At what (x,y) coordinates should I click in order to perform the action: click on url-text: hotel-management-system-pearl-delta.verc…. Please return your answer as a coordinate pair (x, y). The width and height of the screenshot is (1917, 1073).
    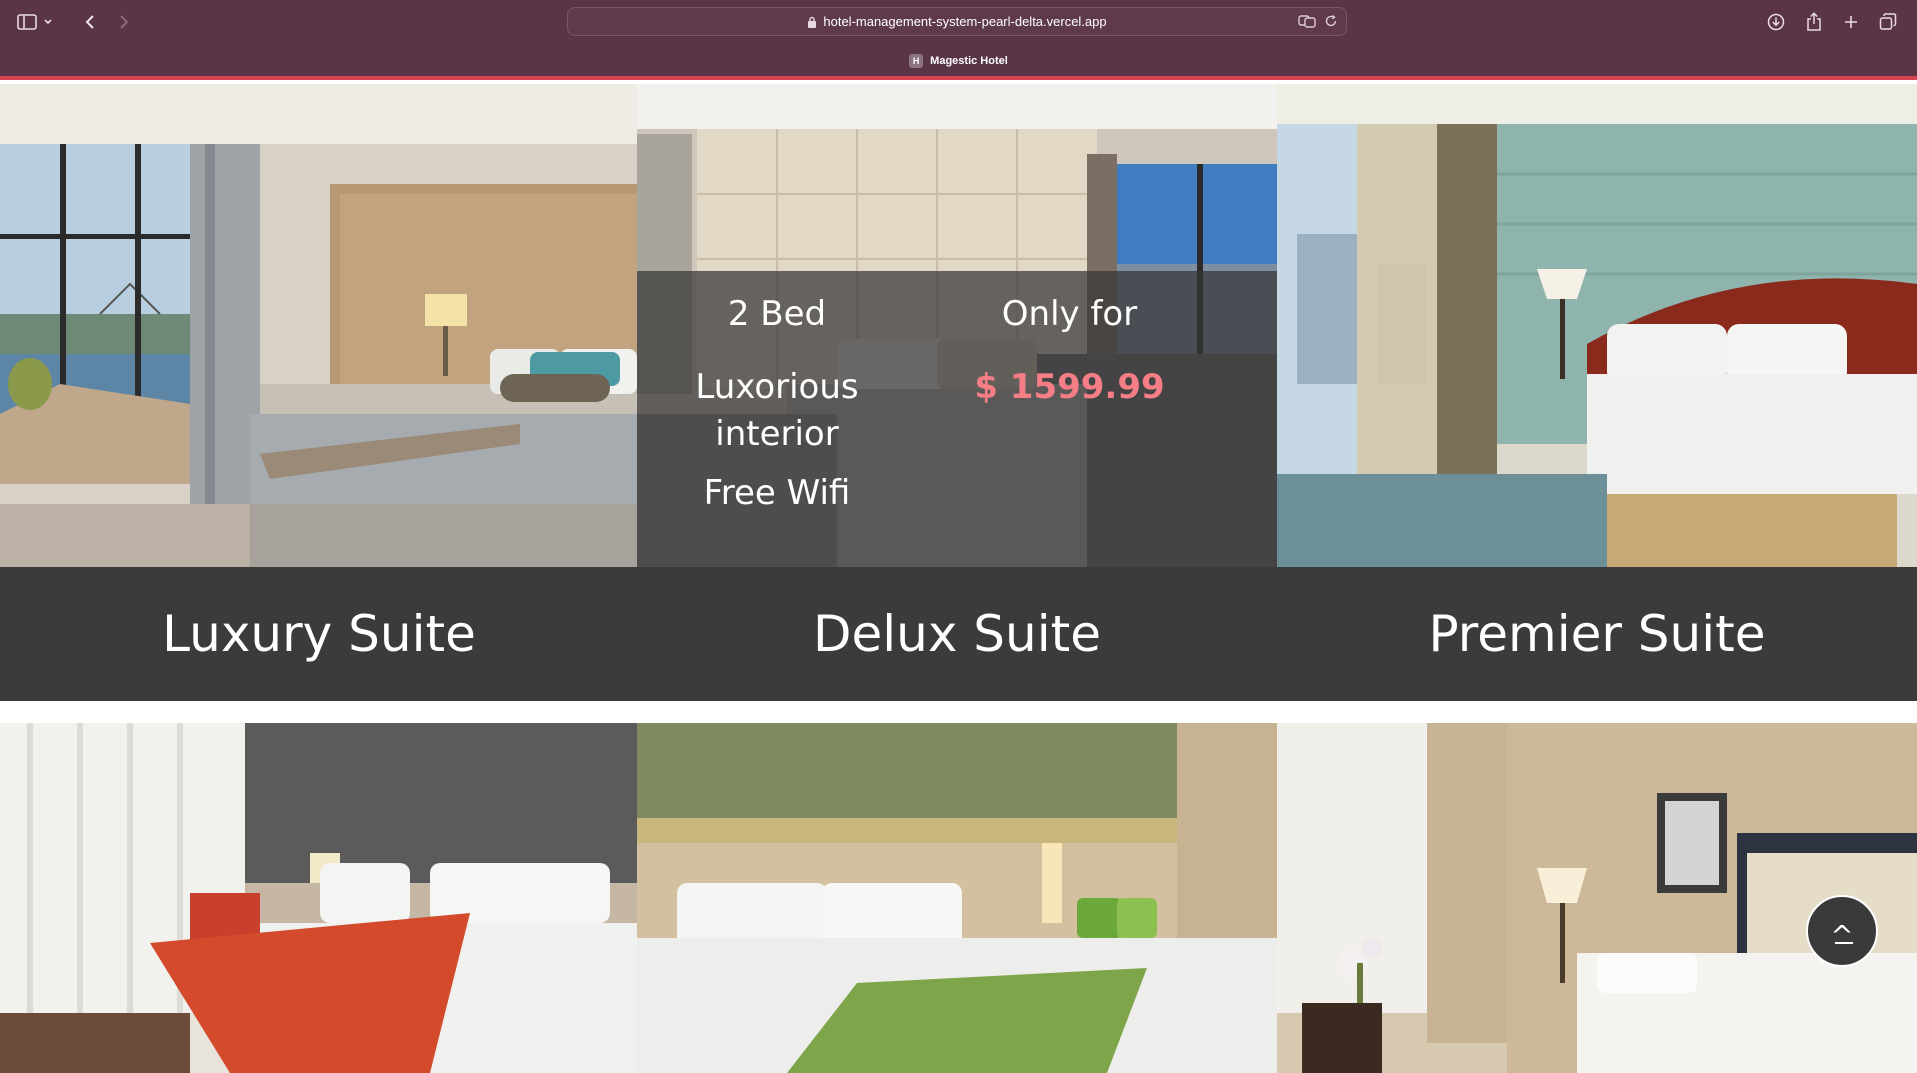
    Looking at the image, I should click on (965, 21).